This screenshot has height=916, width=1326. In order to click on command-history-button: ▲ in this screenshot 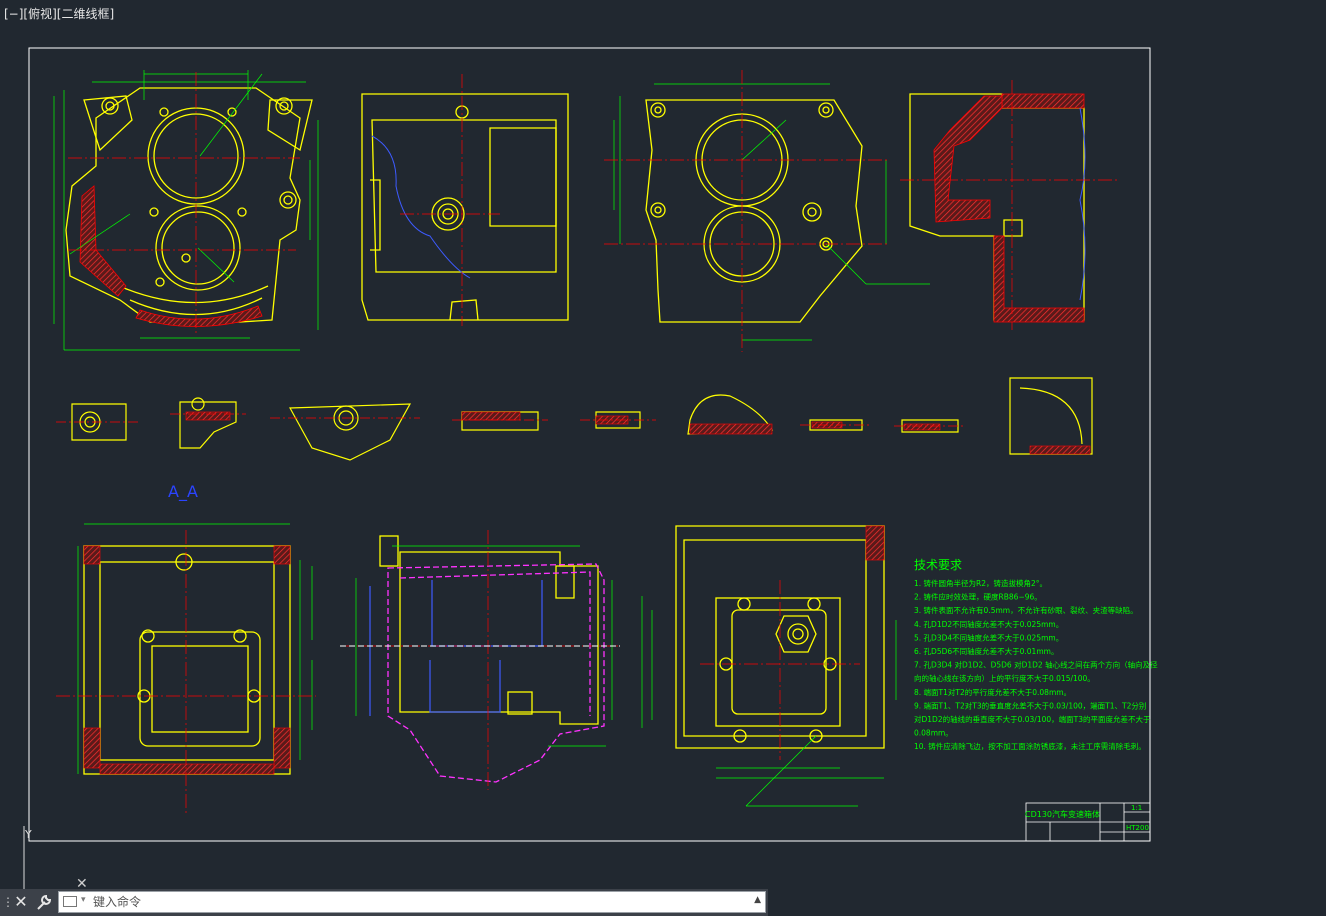, I will do `click(757, 900)`.